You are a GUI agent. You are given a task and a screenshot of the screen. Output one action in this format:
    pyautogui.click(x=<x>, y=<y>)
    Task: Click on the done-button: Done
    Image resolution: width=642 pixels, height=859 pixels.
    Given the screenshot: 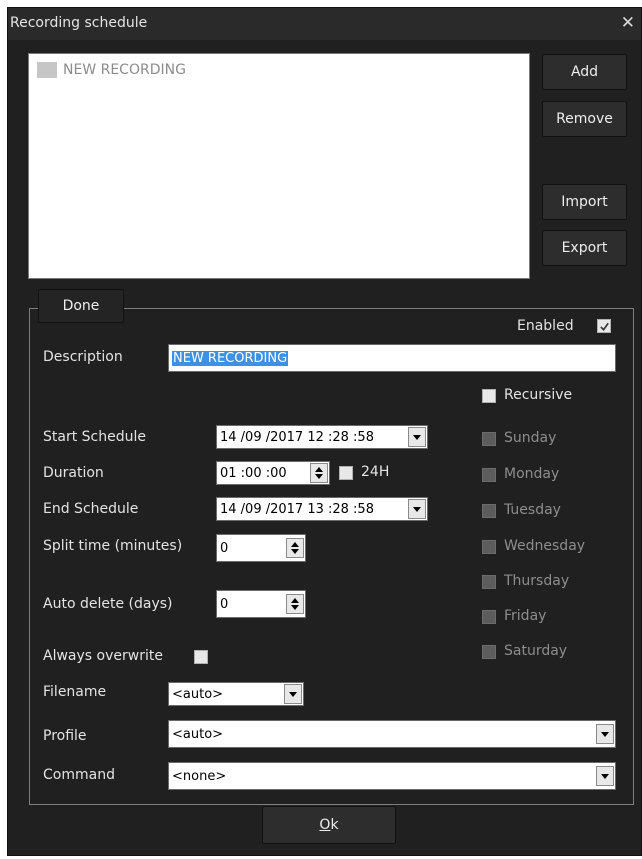 What is the action you would take?
    pyautogui.click(x=81, y=306)
    